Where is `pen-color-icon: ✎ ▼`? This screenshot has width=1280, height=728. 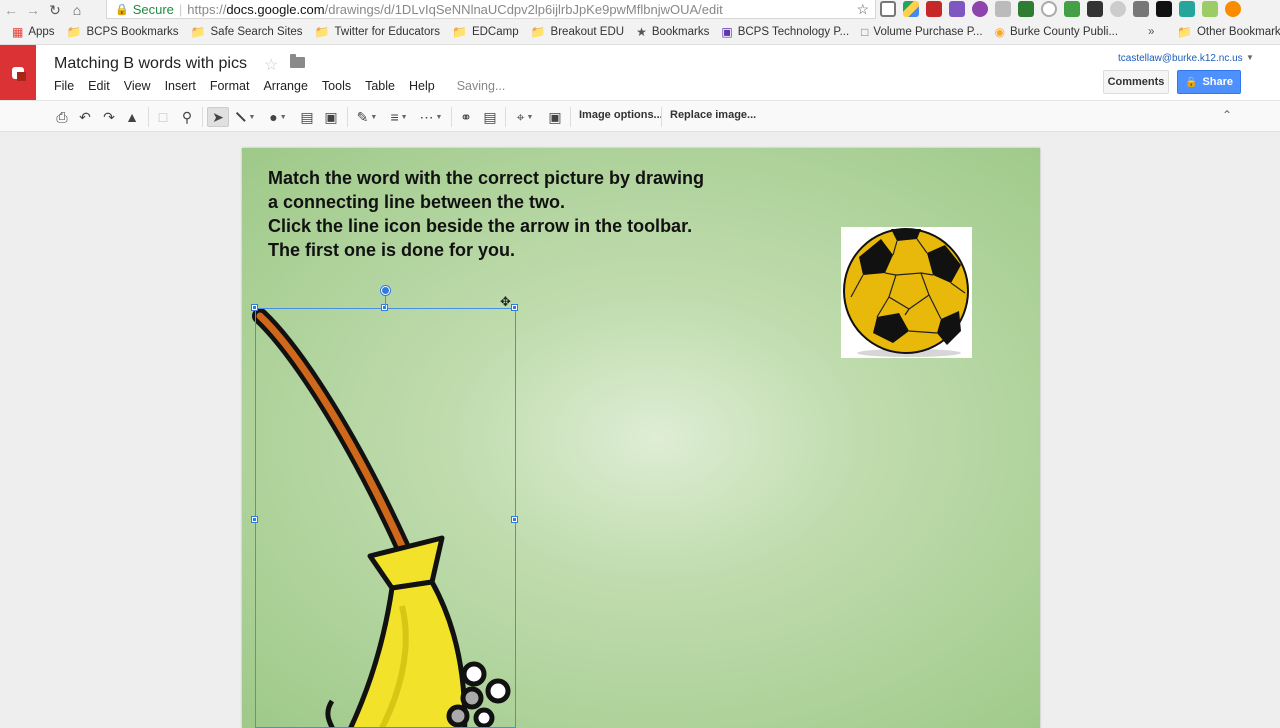 pen-color-icon: ✎ ▼ is located at coordinates (367, 117).